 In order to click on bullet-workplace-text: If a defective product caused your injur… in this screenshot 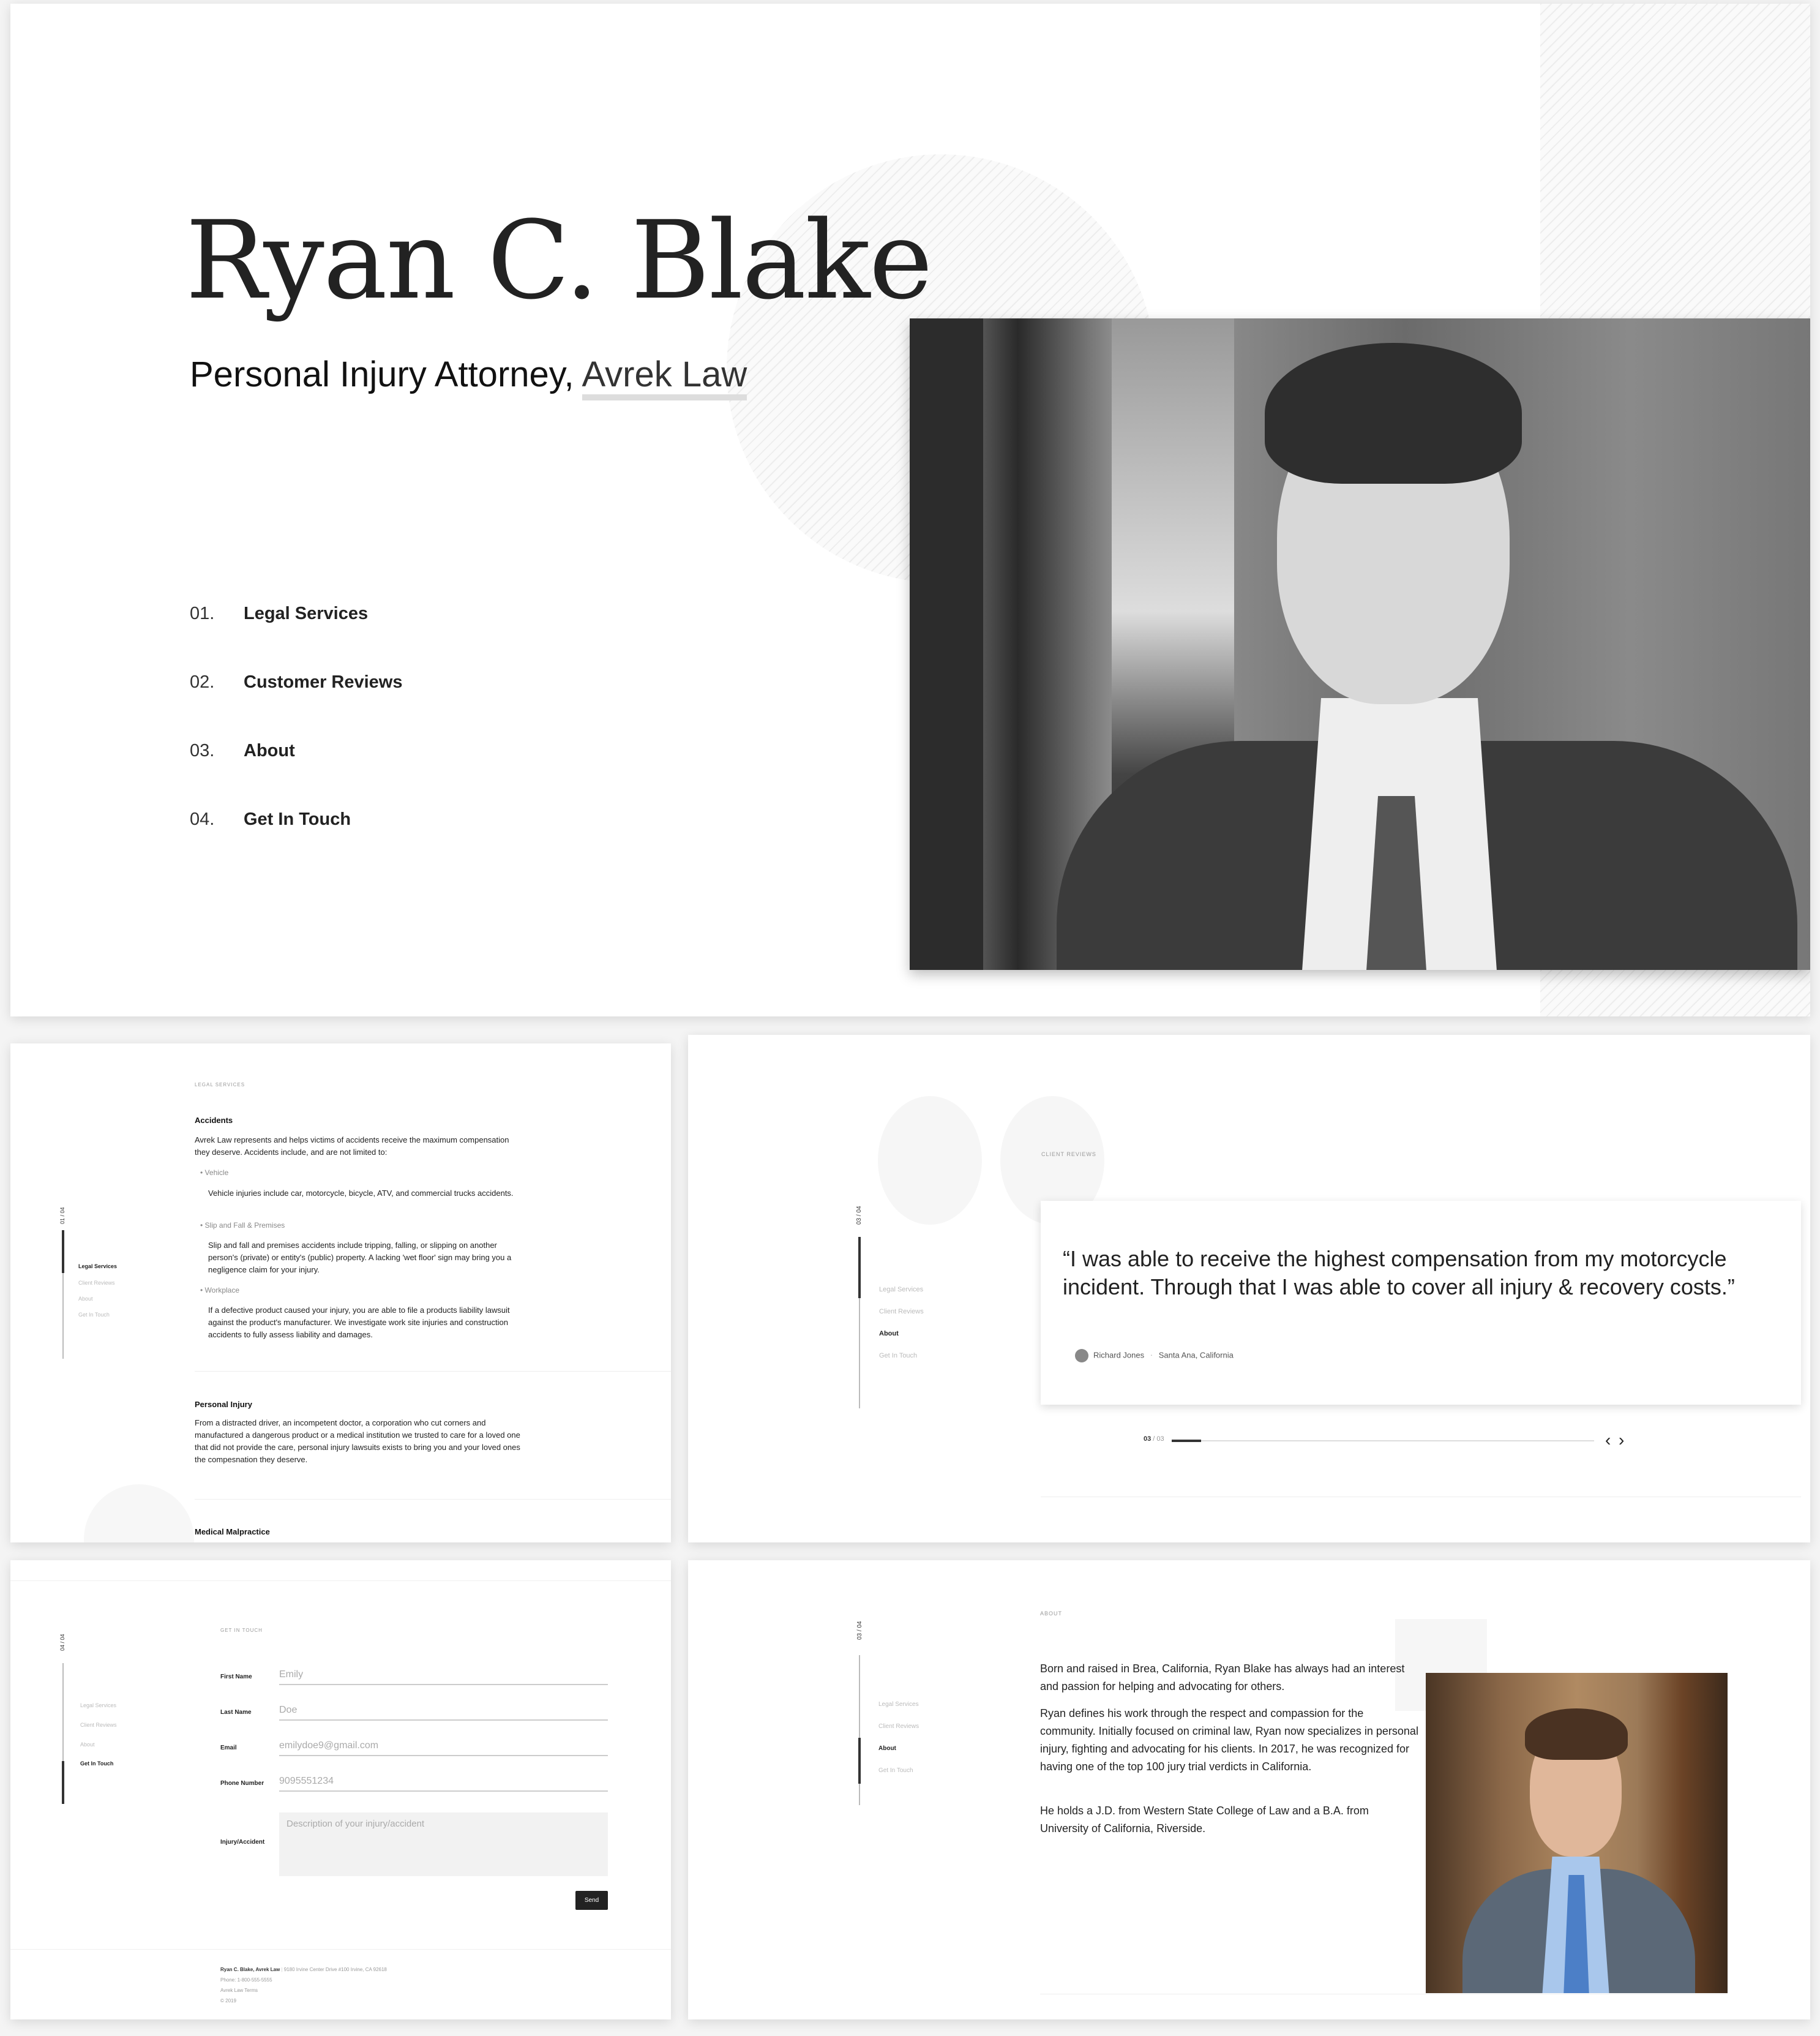, I will do `click(359, 1322)`.